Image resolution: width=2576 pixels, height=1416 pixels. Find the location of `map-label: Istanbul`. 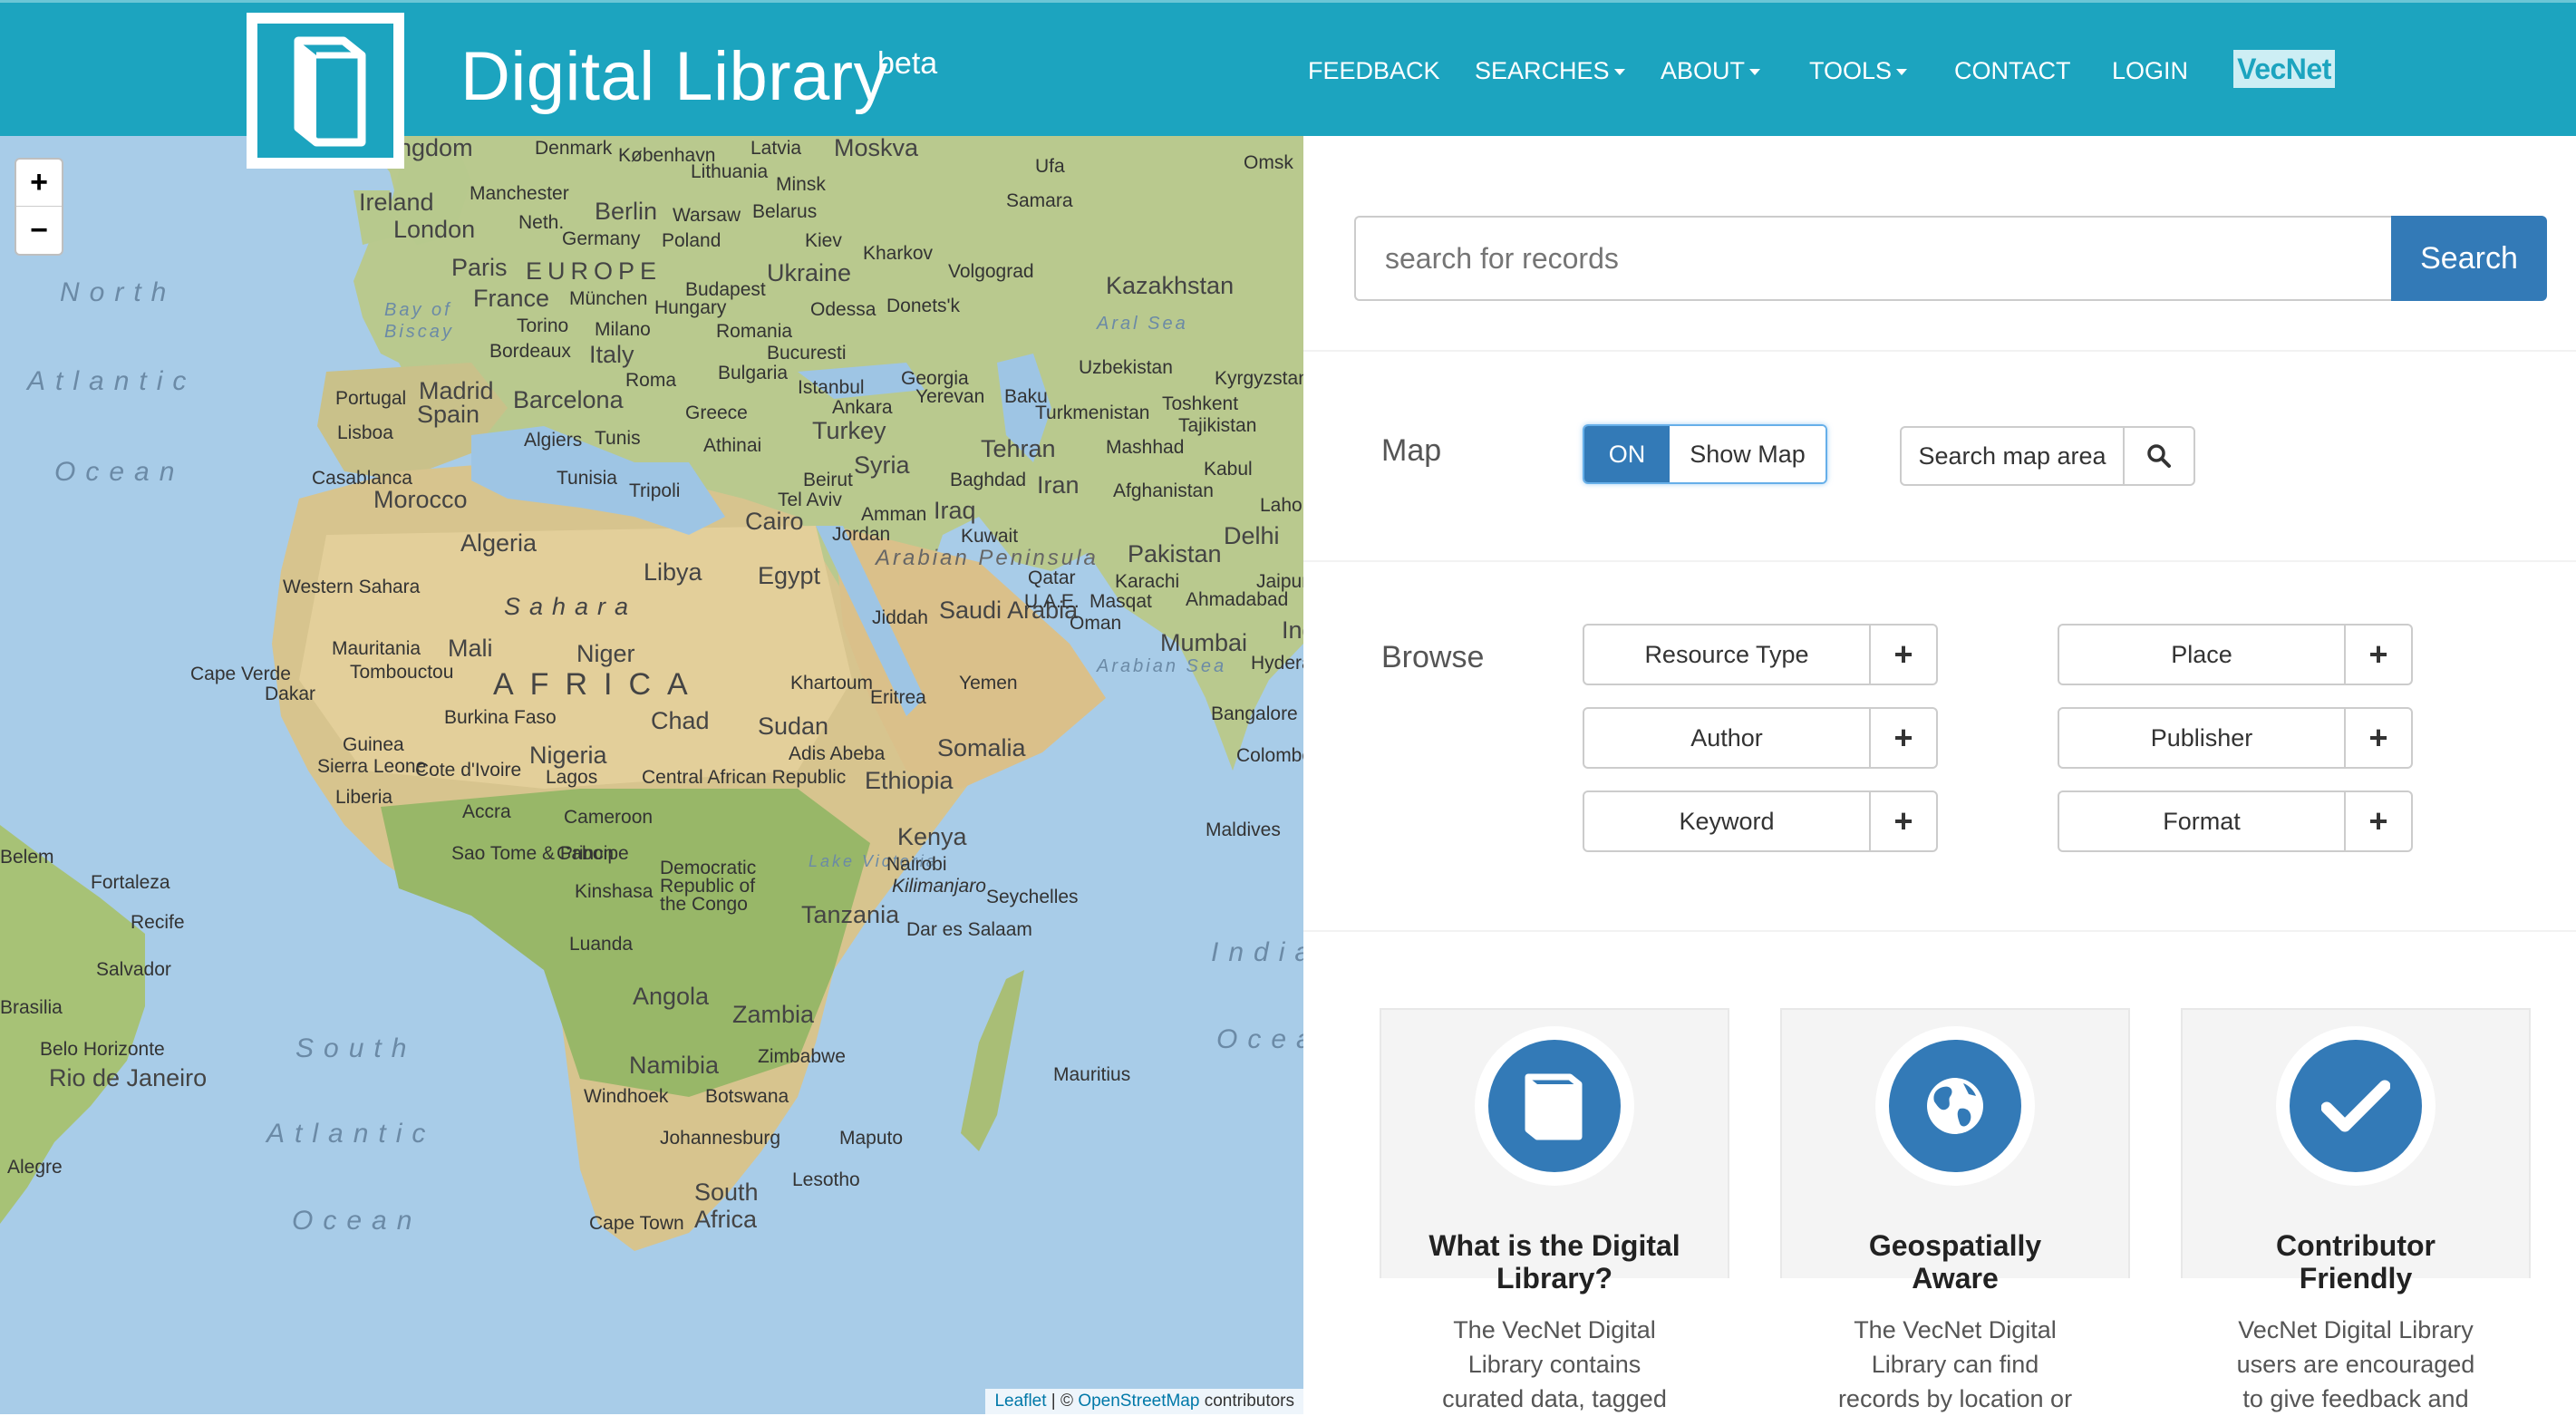

map-label: Istanbul is located at coordinates (831, 387).